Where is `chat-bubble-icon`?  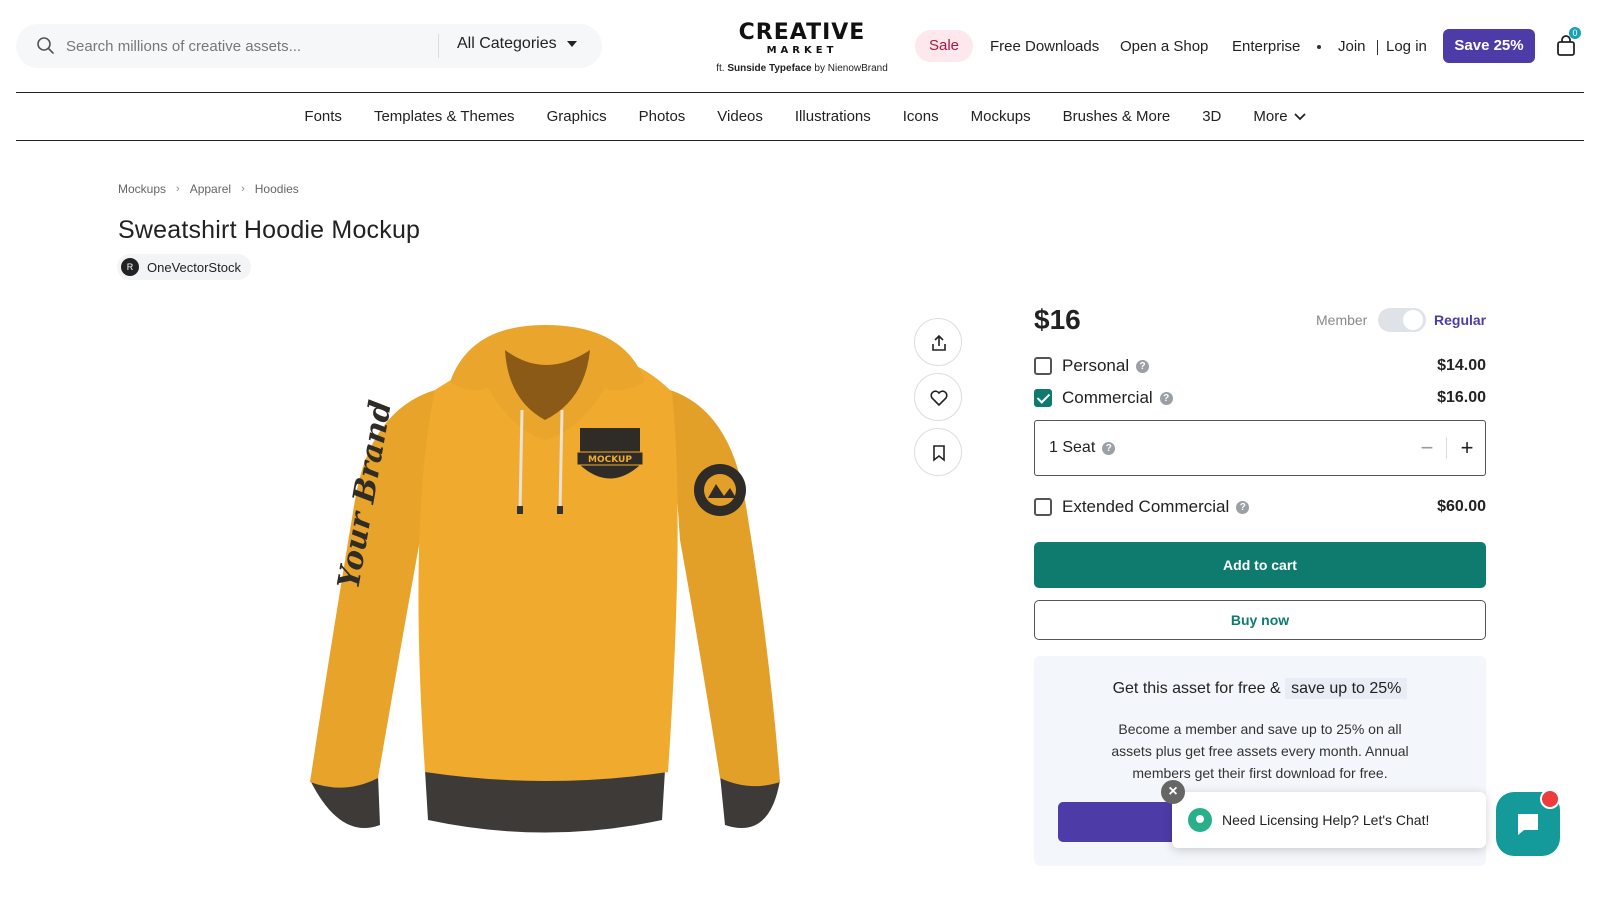
chat-bubble-icon is located at coordinates (1200, 820).